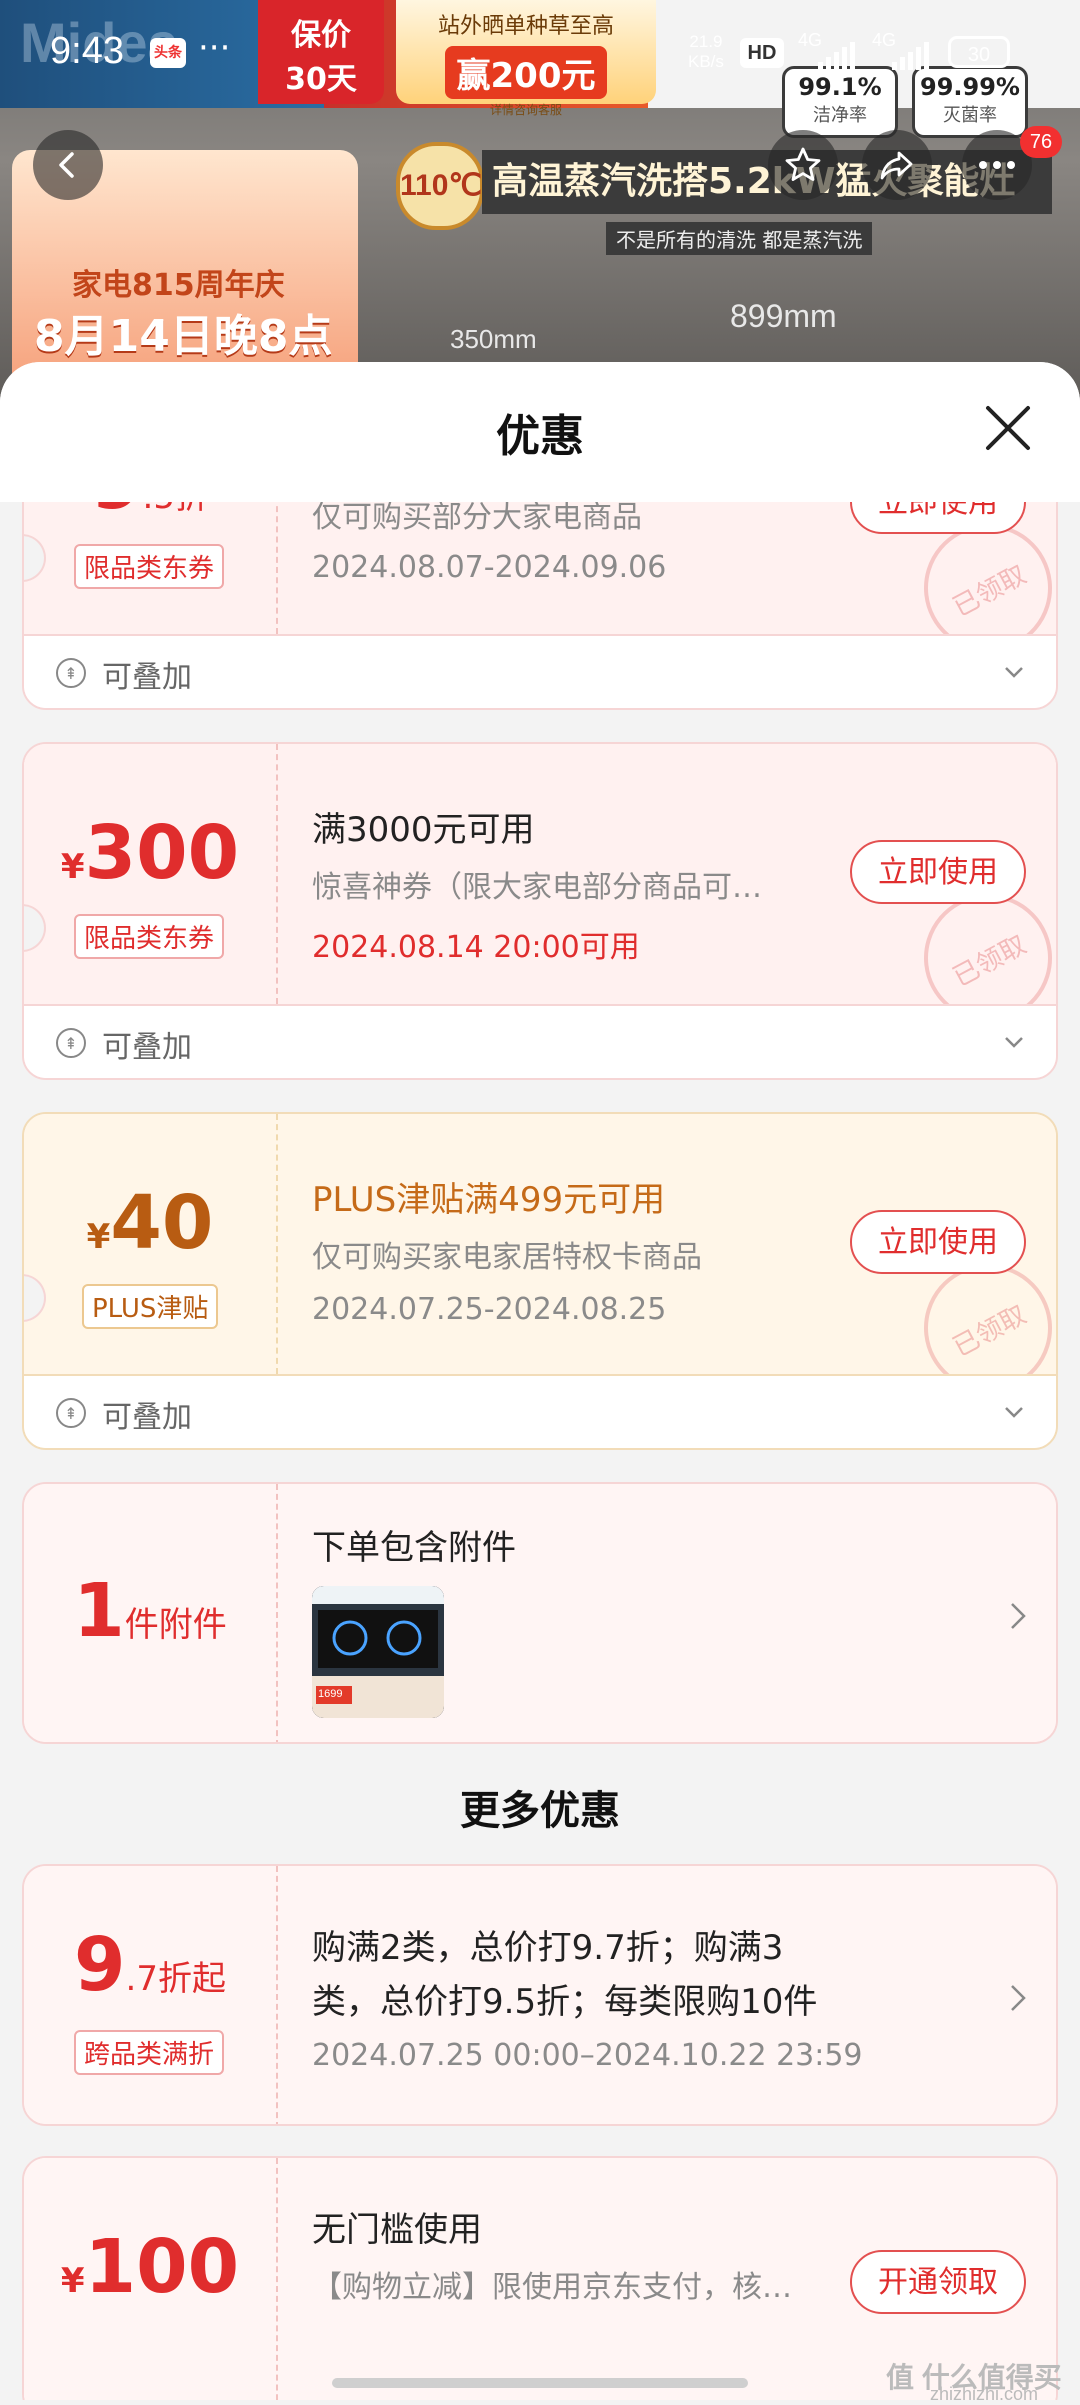 The width and height of the screenshot is (1080, 2405). Describe the element at coordinates (706, 61) in the screenshot. I see `network-speed-unit: KB/s` at that location.